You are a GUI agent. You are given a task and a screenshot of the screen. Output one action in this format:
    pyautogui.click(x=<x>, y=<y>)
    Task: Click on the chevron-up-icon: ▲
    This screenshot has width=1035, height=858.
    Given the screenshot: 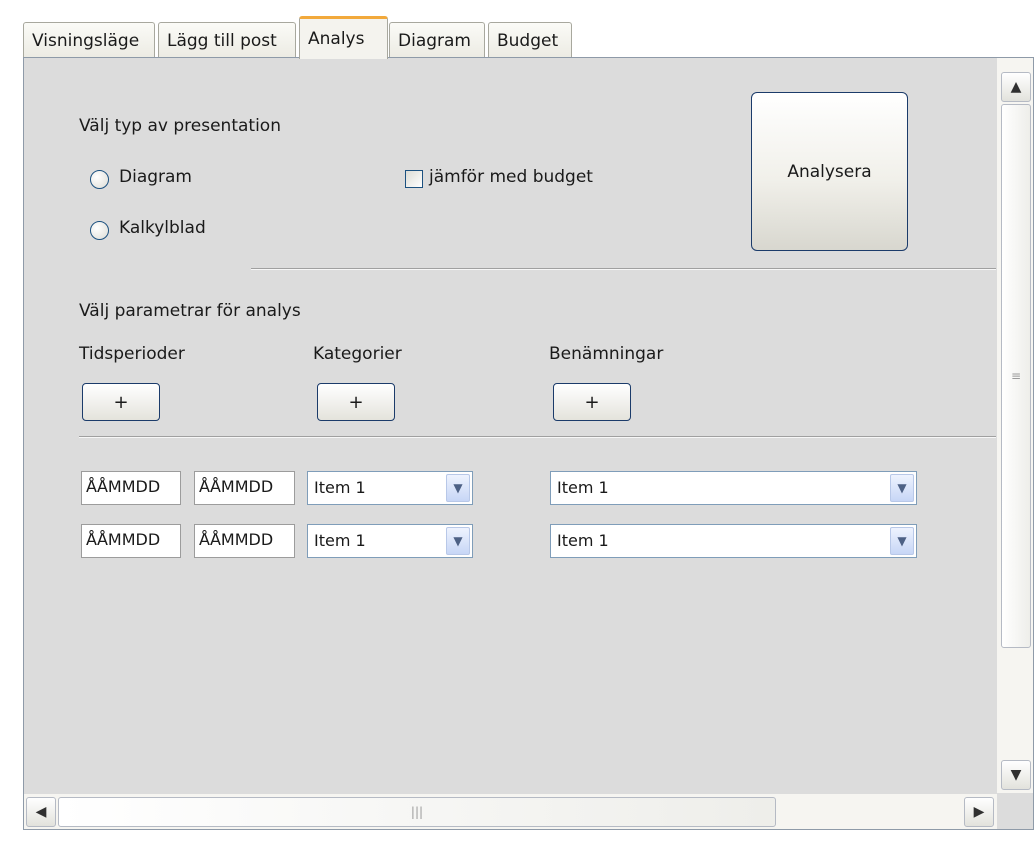 What is the action you would take?
    pyautogui.click(x=1016, y=87)
    